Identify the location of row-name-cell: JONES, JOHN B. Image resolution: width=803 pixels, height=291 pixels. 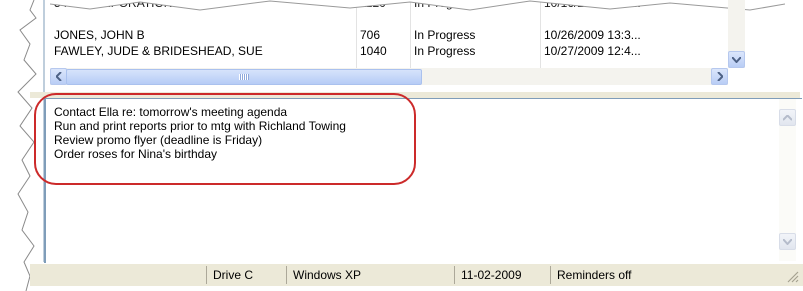
(99, 35).